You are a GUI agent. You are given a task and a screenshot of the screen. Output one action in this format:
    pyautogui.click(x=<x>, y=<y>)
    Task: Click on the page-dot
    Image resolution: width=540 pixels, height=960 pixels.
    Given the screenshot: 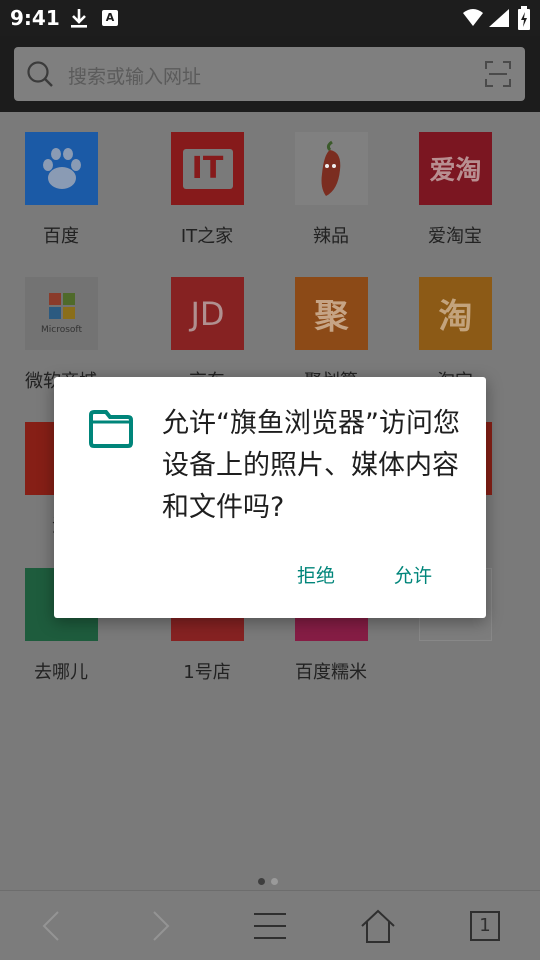 What is the action you would take?
    pyautogui.click(x=274, y=881)
    